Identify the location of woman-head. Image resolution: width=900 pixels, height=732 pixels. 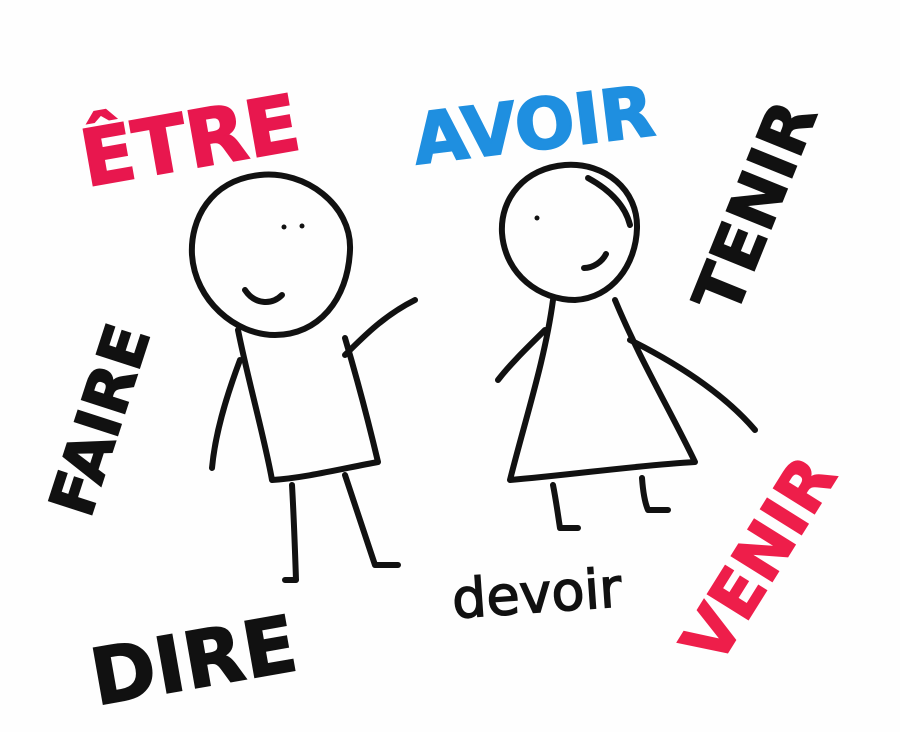
(569, 232).